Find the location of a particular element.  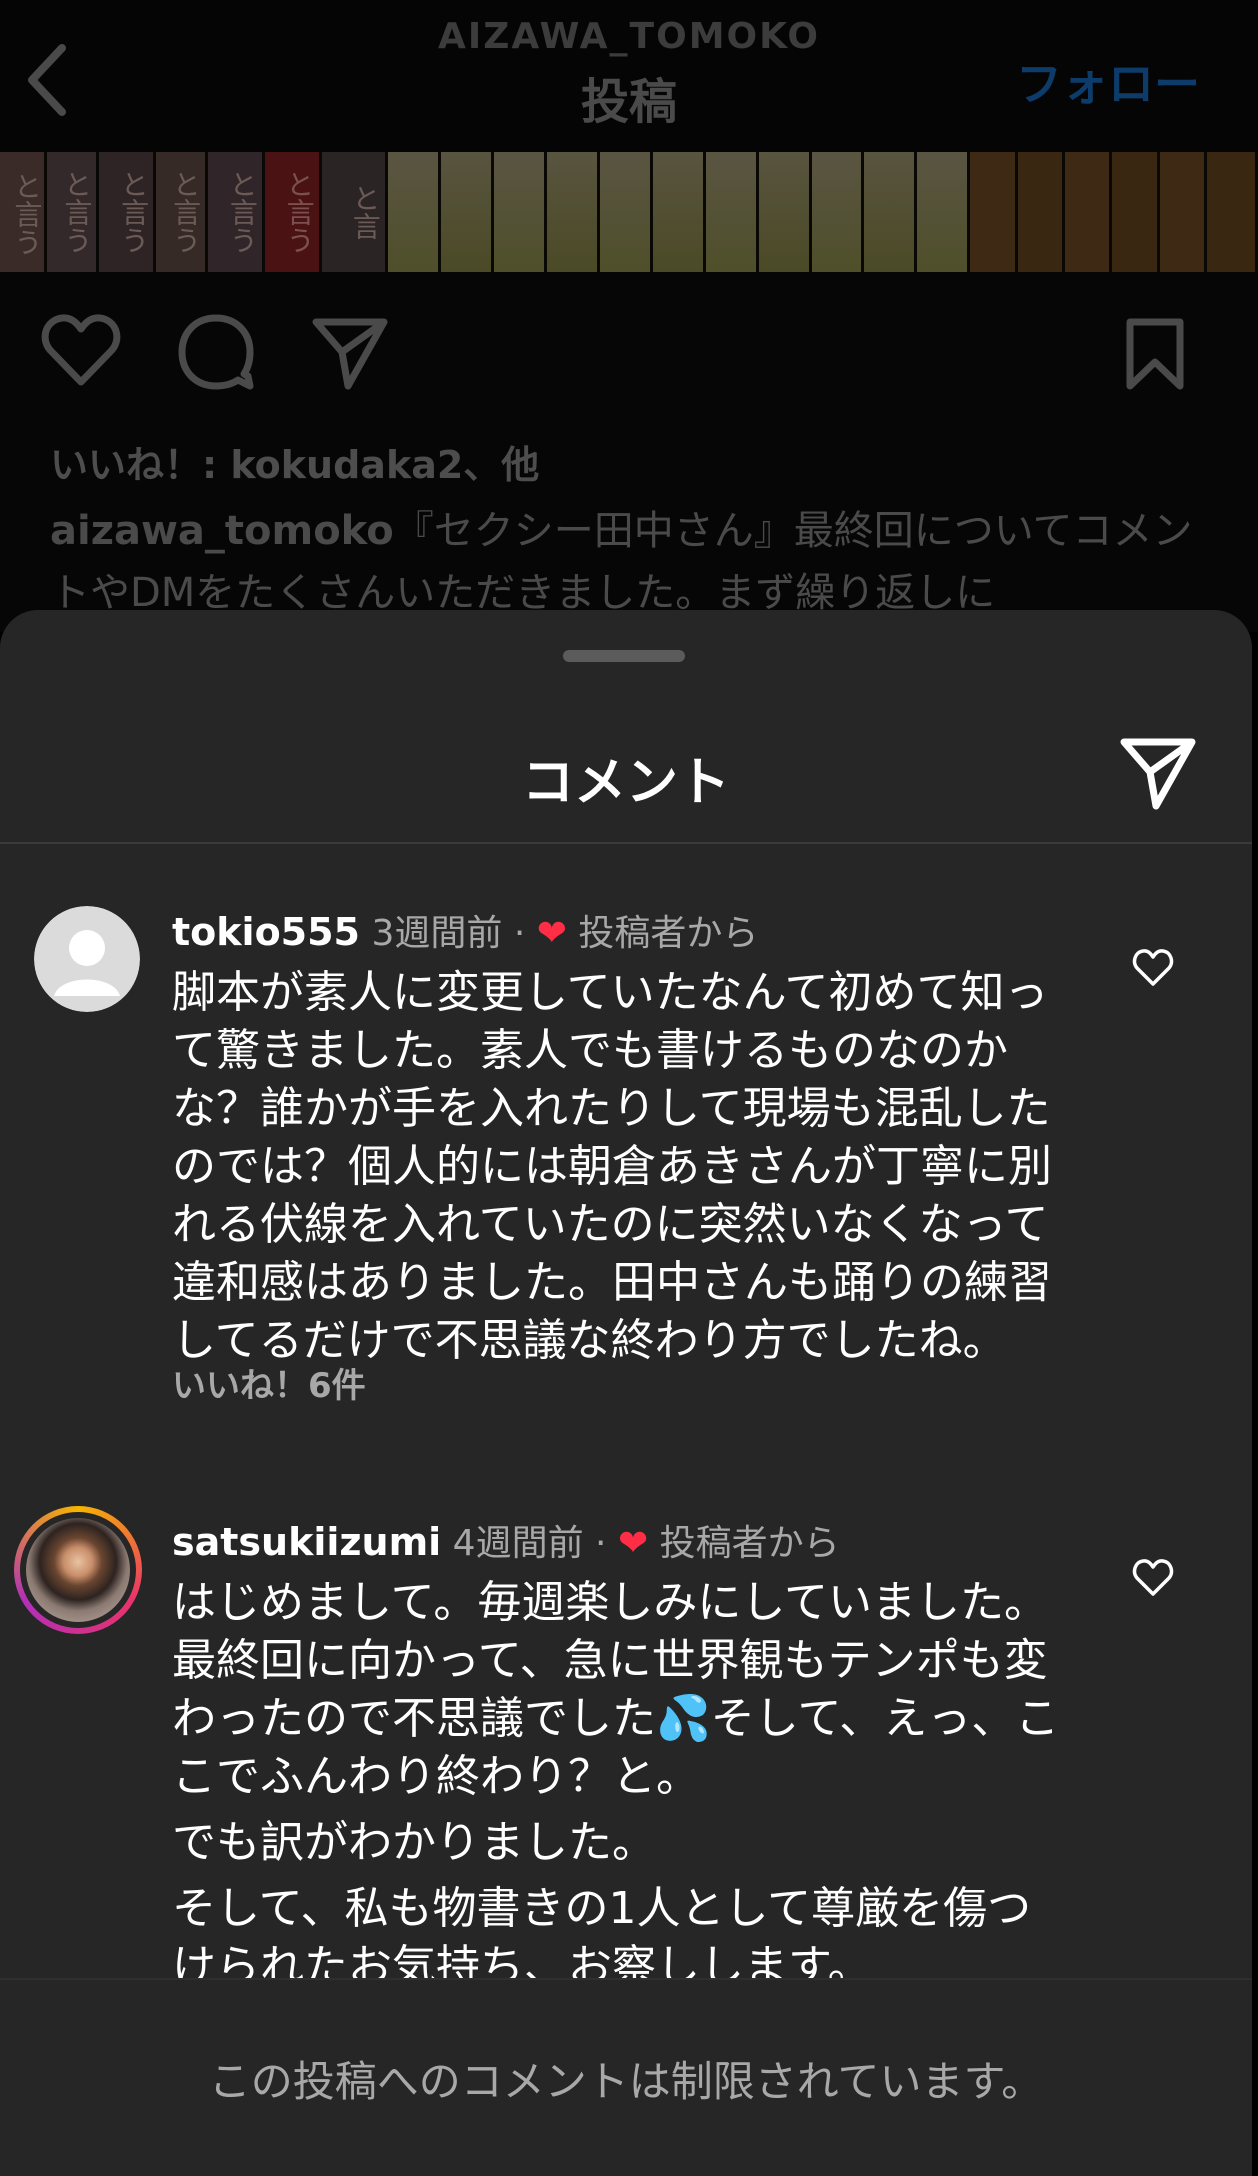

avatar is located at coordinates (78, 1570).